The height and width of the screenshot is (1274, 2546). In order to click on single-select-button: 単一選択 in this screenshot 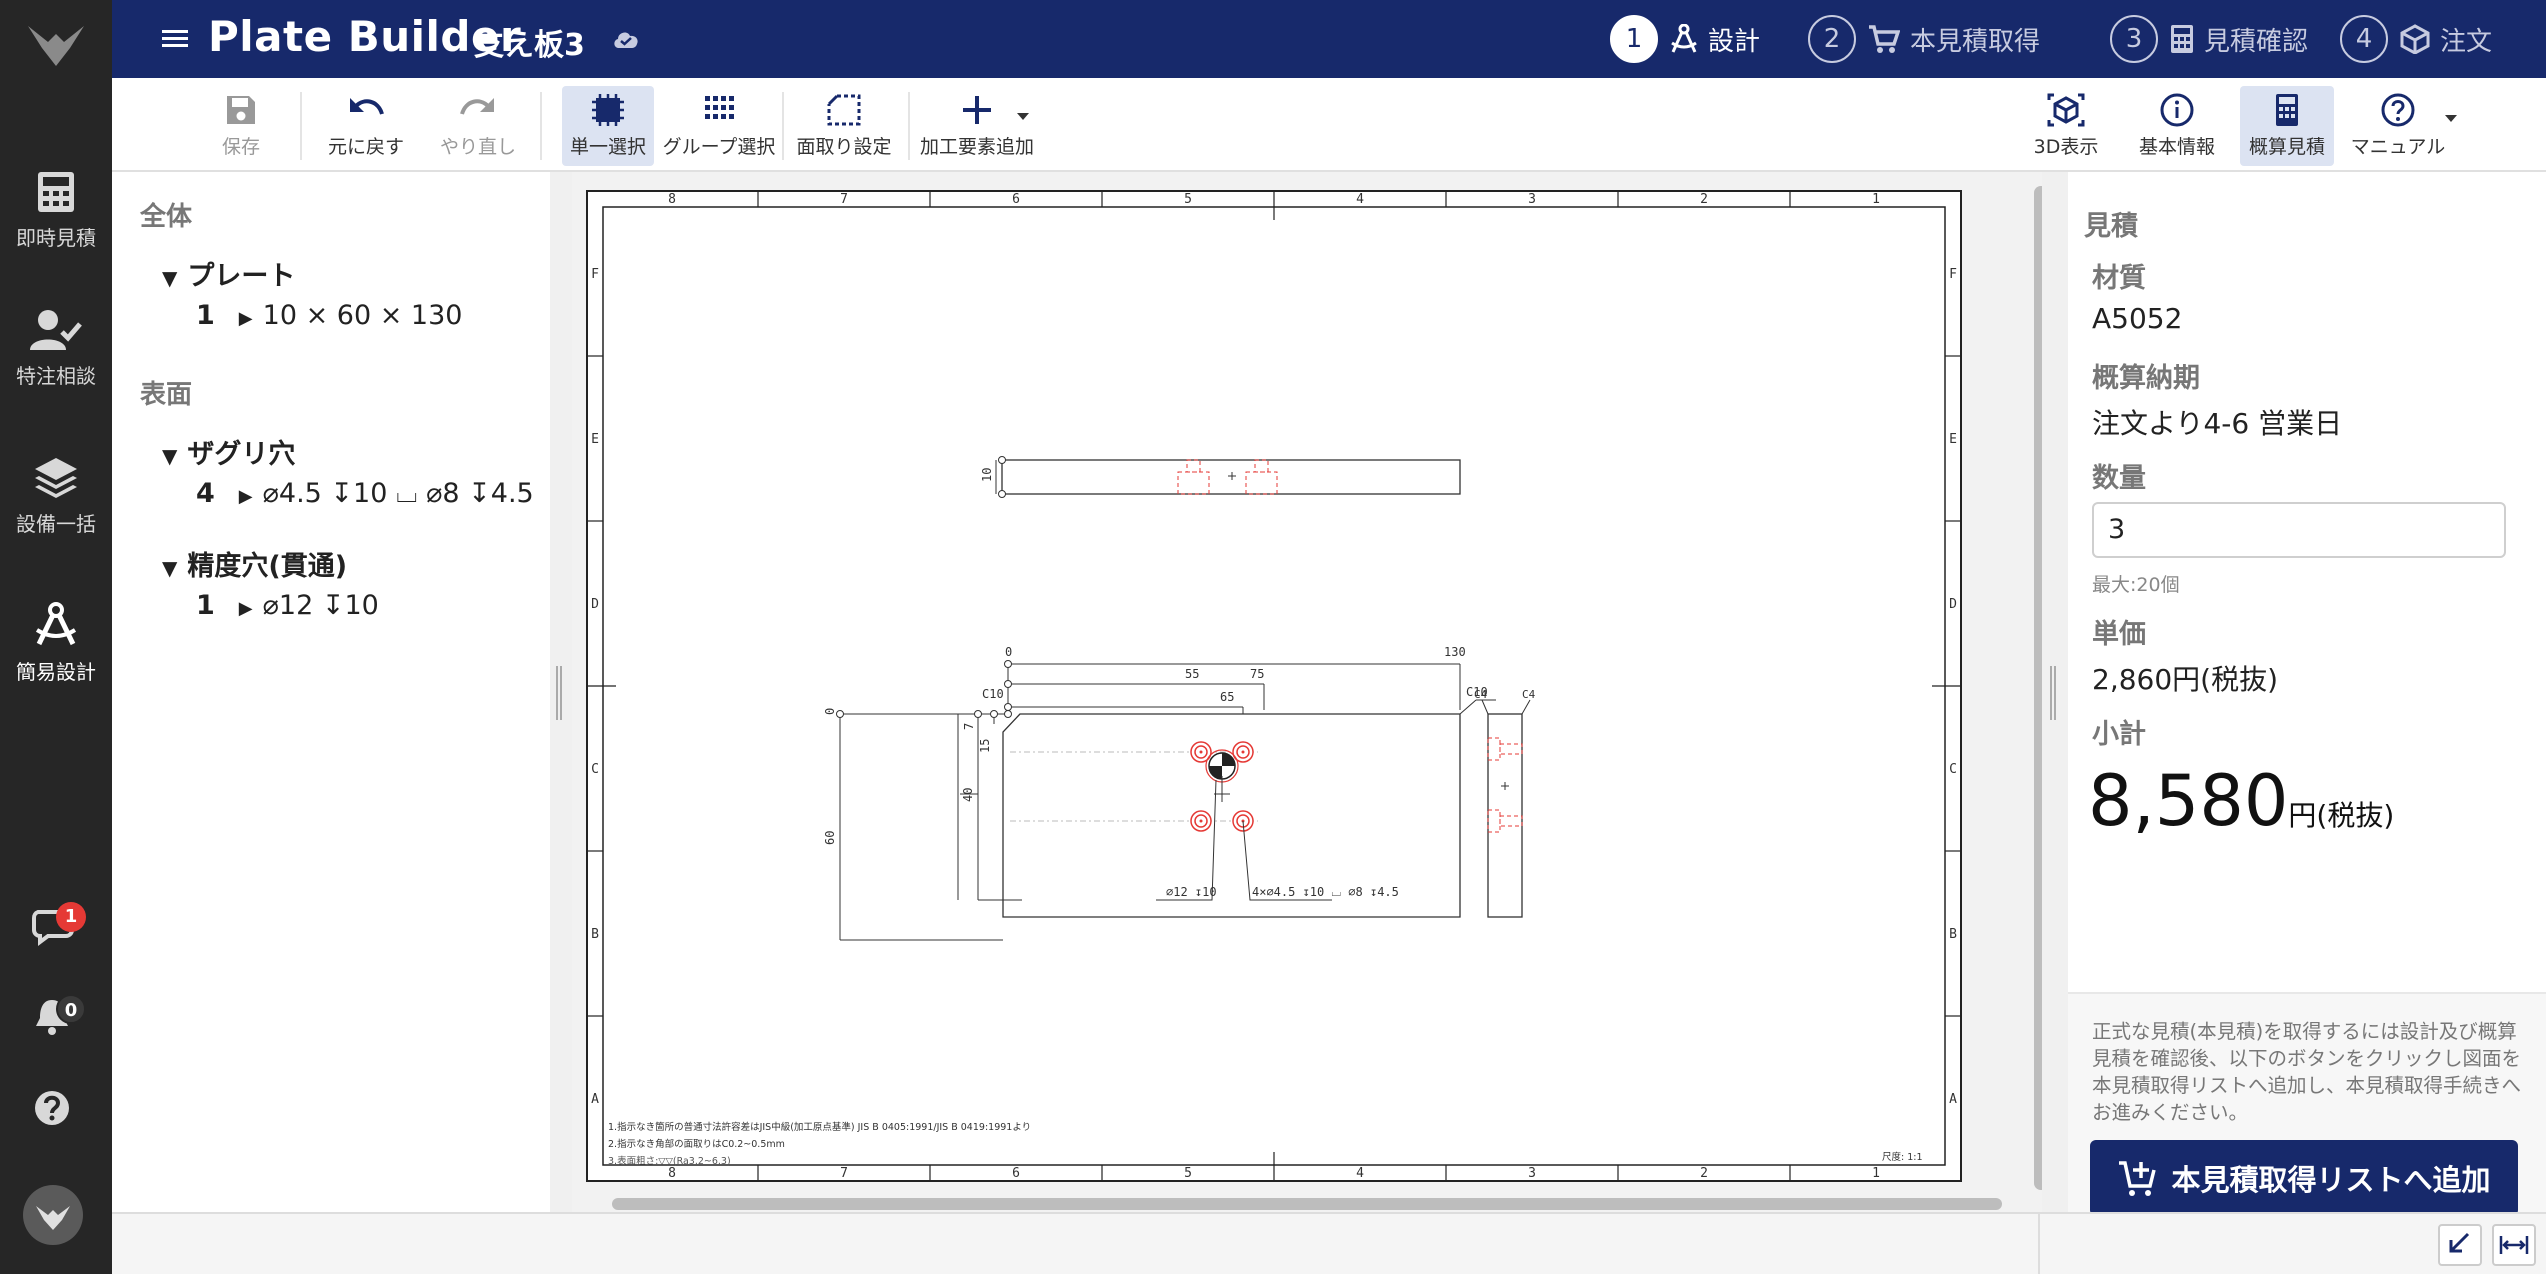, I will do `click(608, 126)`.